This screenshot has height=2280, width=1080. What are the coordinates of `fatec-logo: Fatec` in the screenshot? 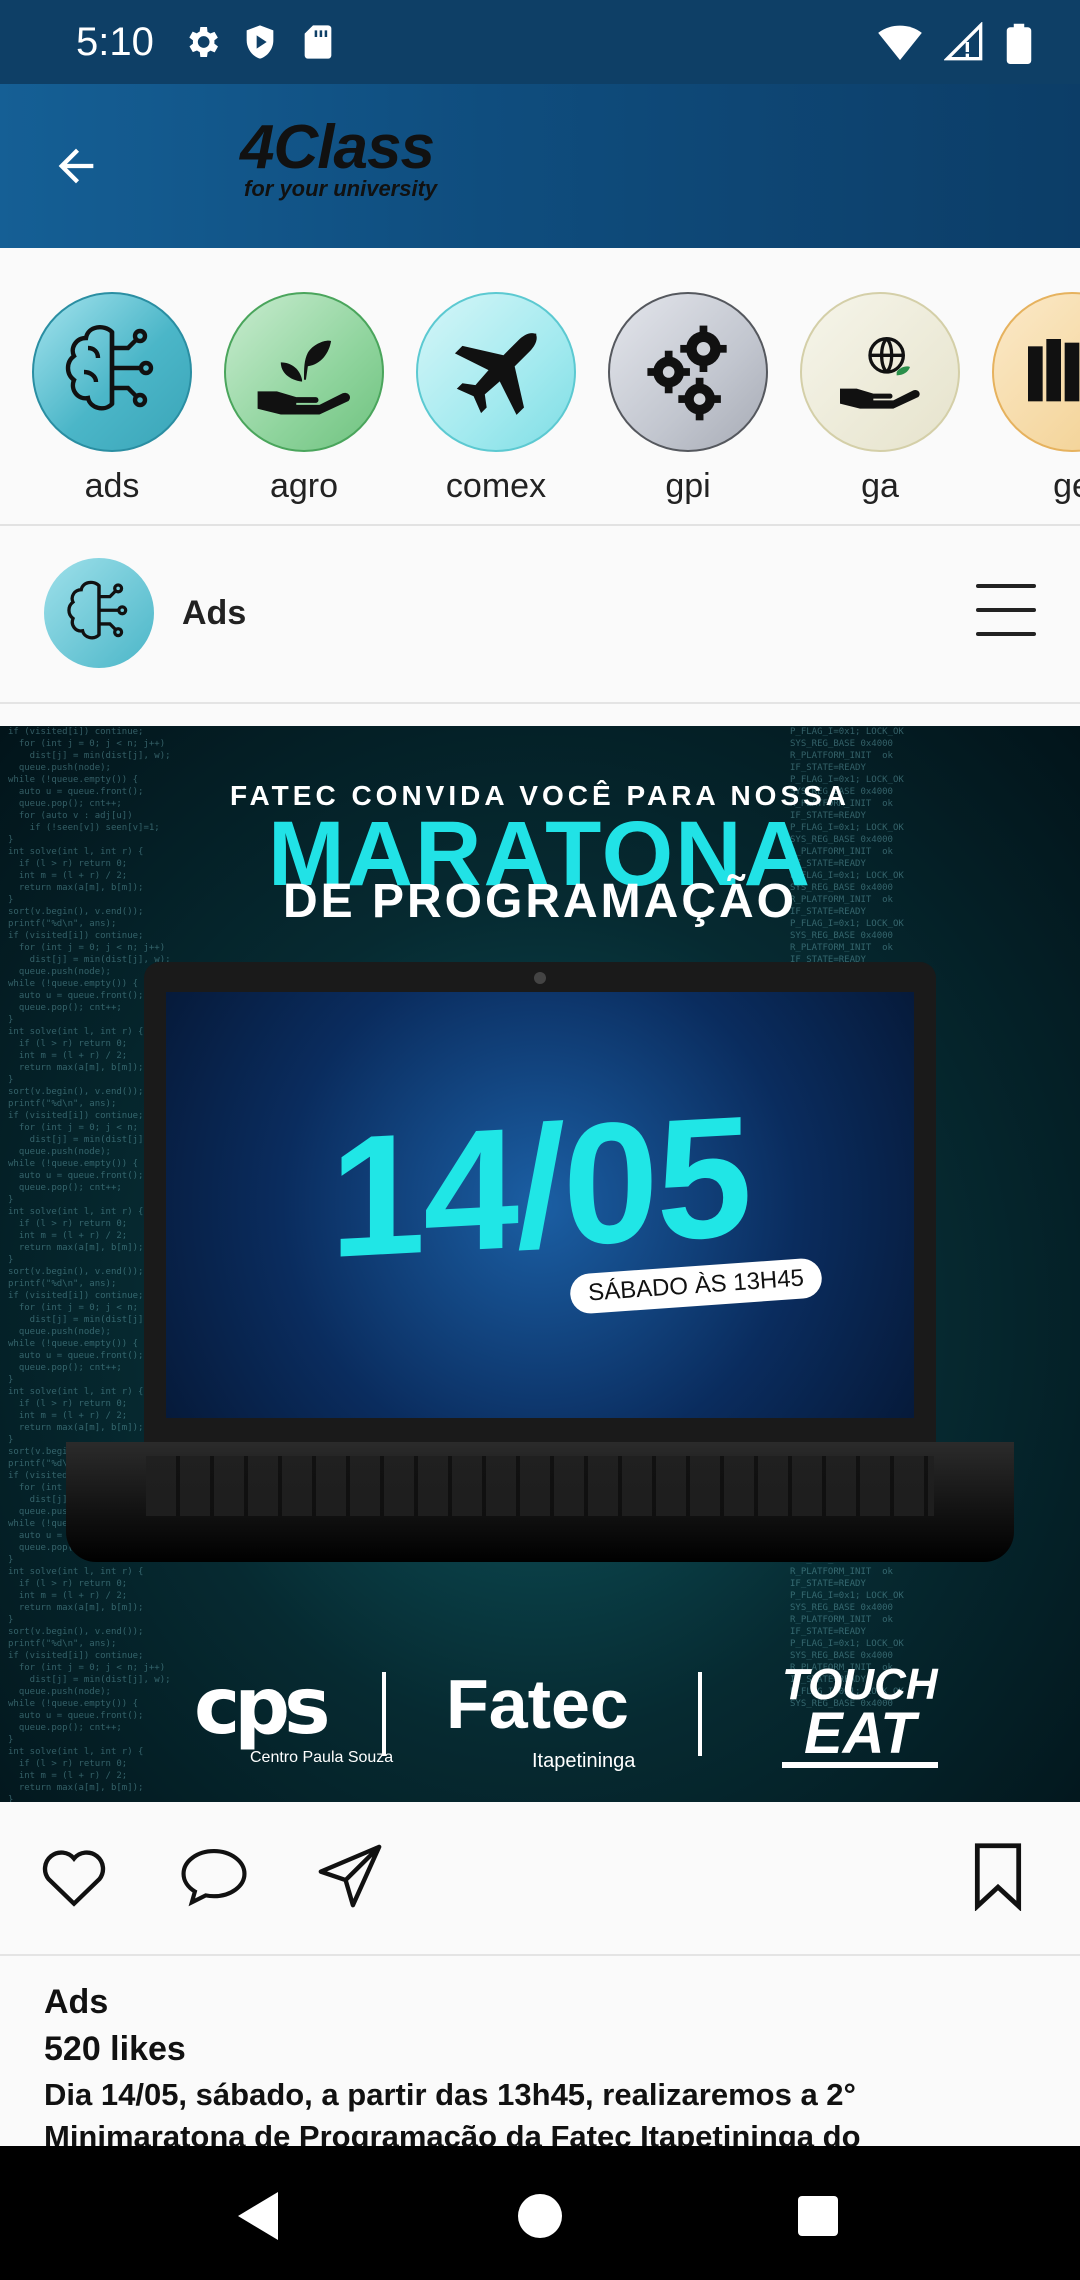 It's located at (537, 1704).